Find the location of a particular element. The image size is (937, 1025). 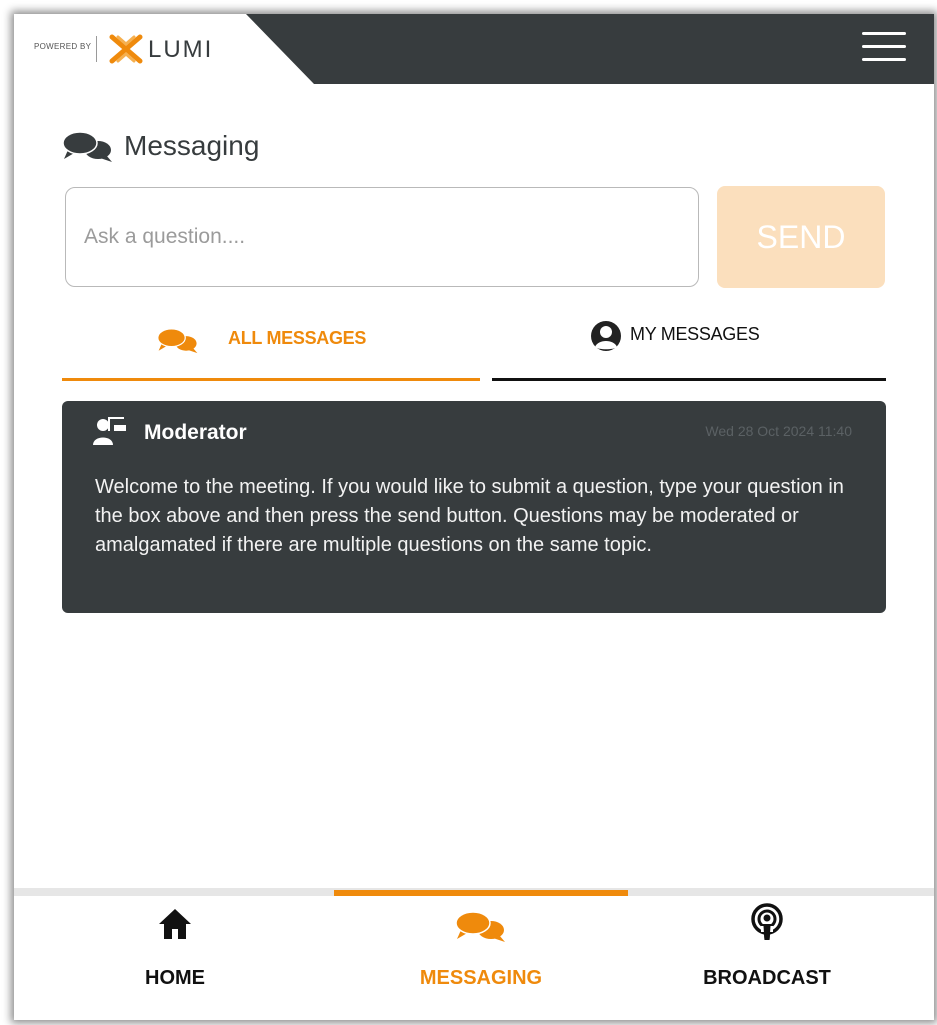

tab-my-messages-underline is located at coordinates (689, 379).